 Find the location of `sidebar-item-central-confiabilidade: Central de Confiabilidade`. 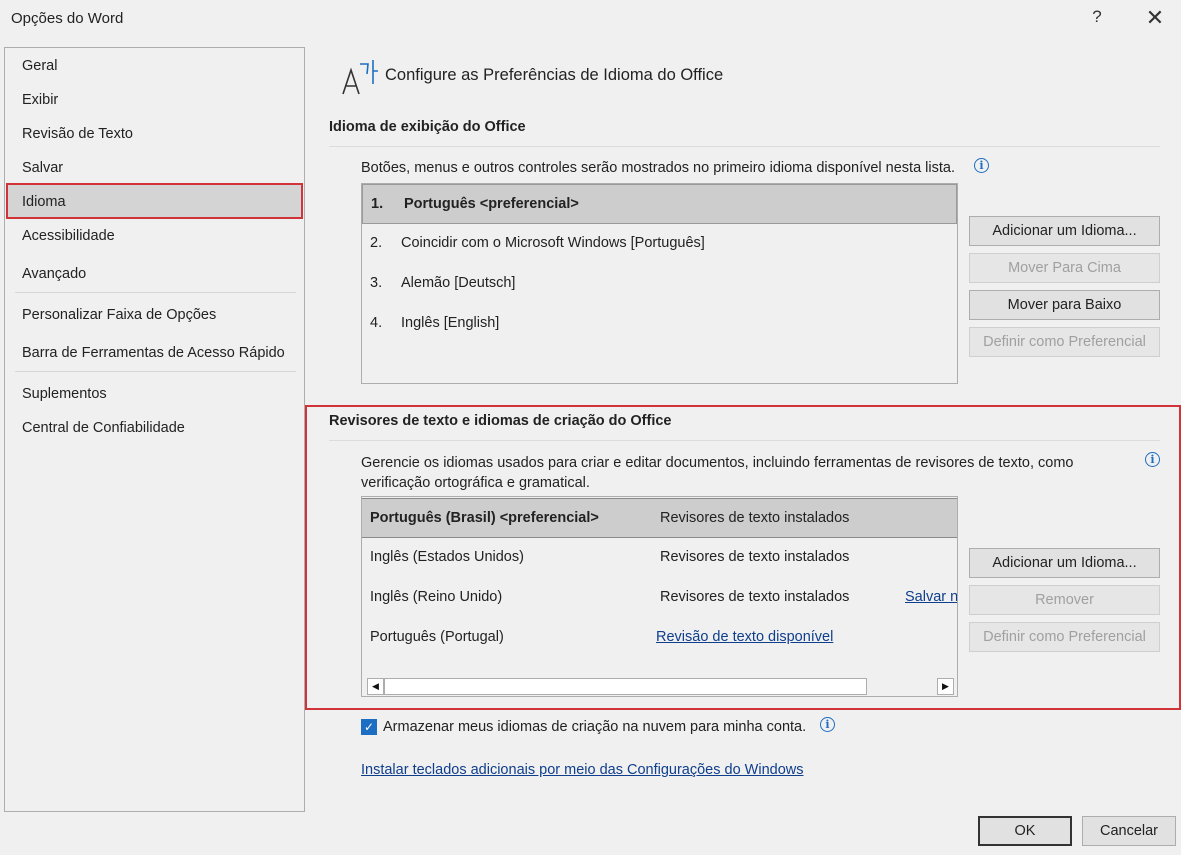

sidebar-item-central-confiabilidade: Central de Confiabilidade is located at coordinates (103, 428).